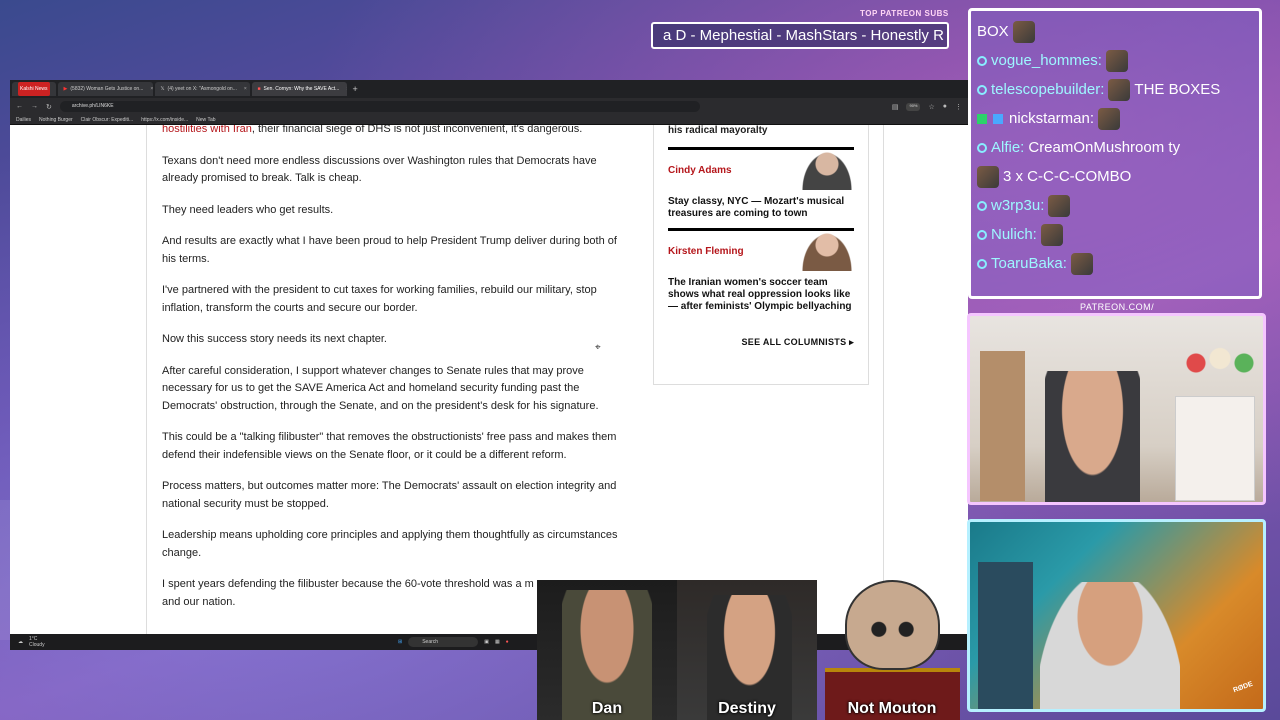 Image resolution: width=1280 pixels, height=720 pixels. I want to click on chat-message: ToaruBaka:, so click(1115, 263).